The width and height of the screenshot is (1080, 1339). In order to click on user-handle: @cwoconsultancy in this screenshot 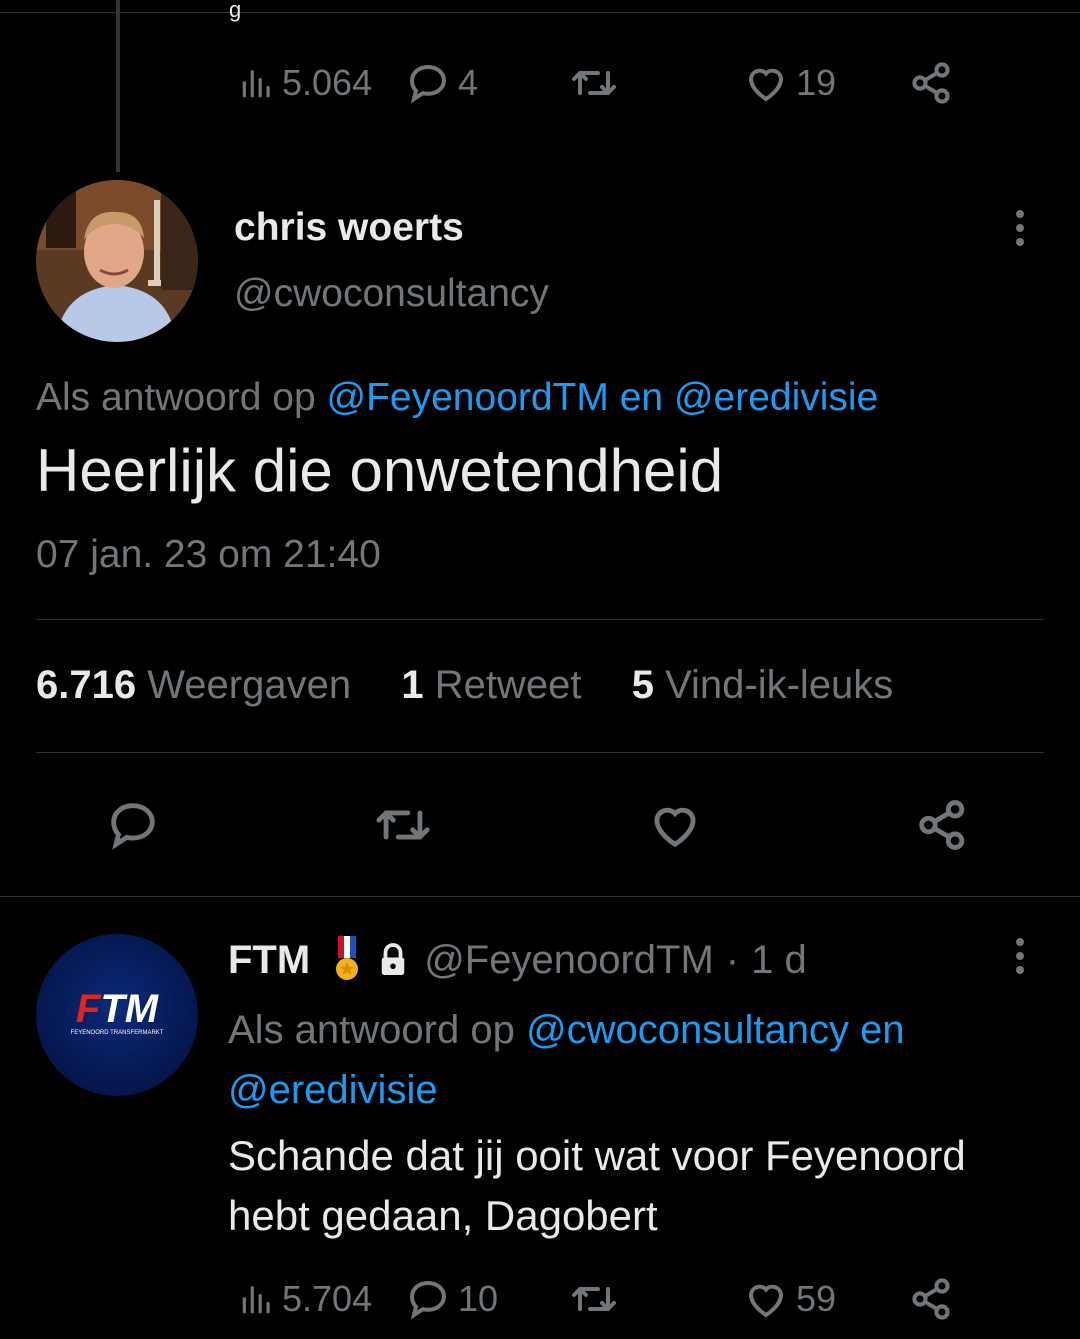, I will do `click(391, 294)`.